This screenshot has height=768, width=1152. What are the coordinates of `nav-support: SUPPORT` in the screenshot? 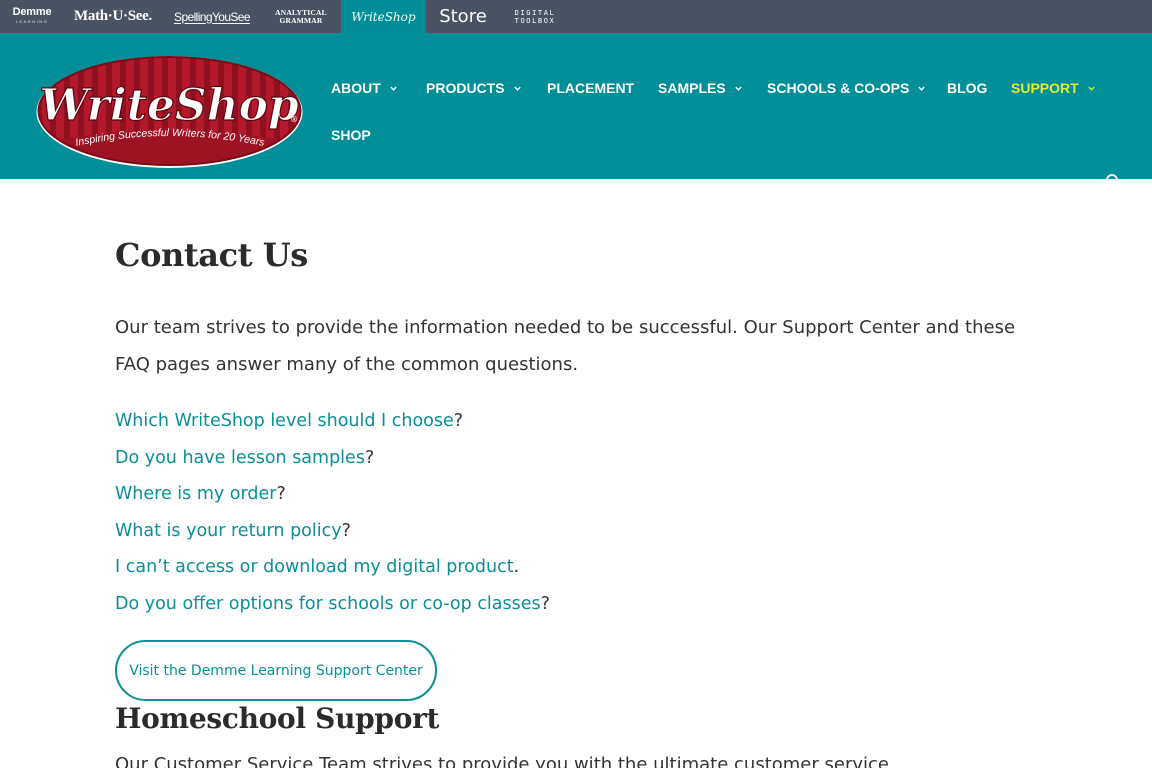 It's located at (1053, 88).